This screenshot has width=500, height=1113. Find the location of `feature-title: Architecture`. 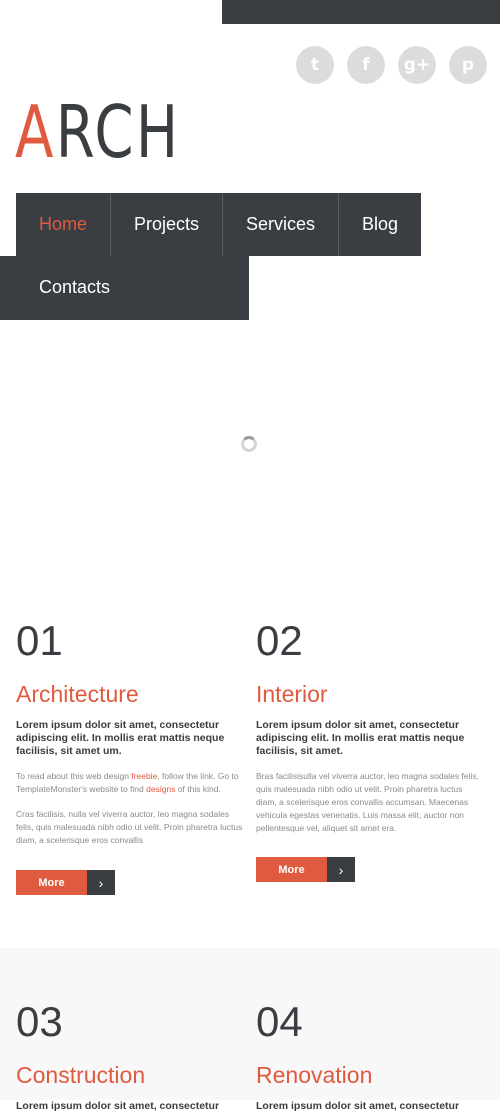

feature-title: Architecture is located at coordinates (130, 694).